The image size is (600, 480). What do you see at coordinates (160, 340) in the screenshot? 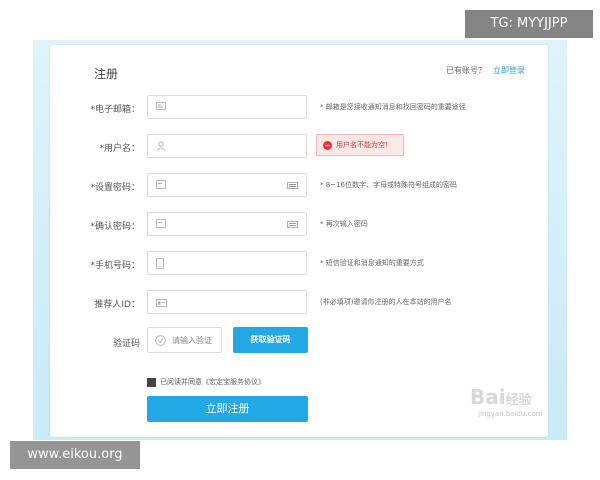
I see `shield-check-icon` at bounding box center [160, 340].